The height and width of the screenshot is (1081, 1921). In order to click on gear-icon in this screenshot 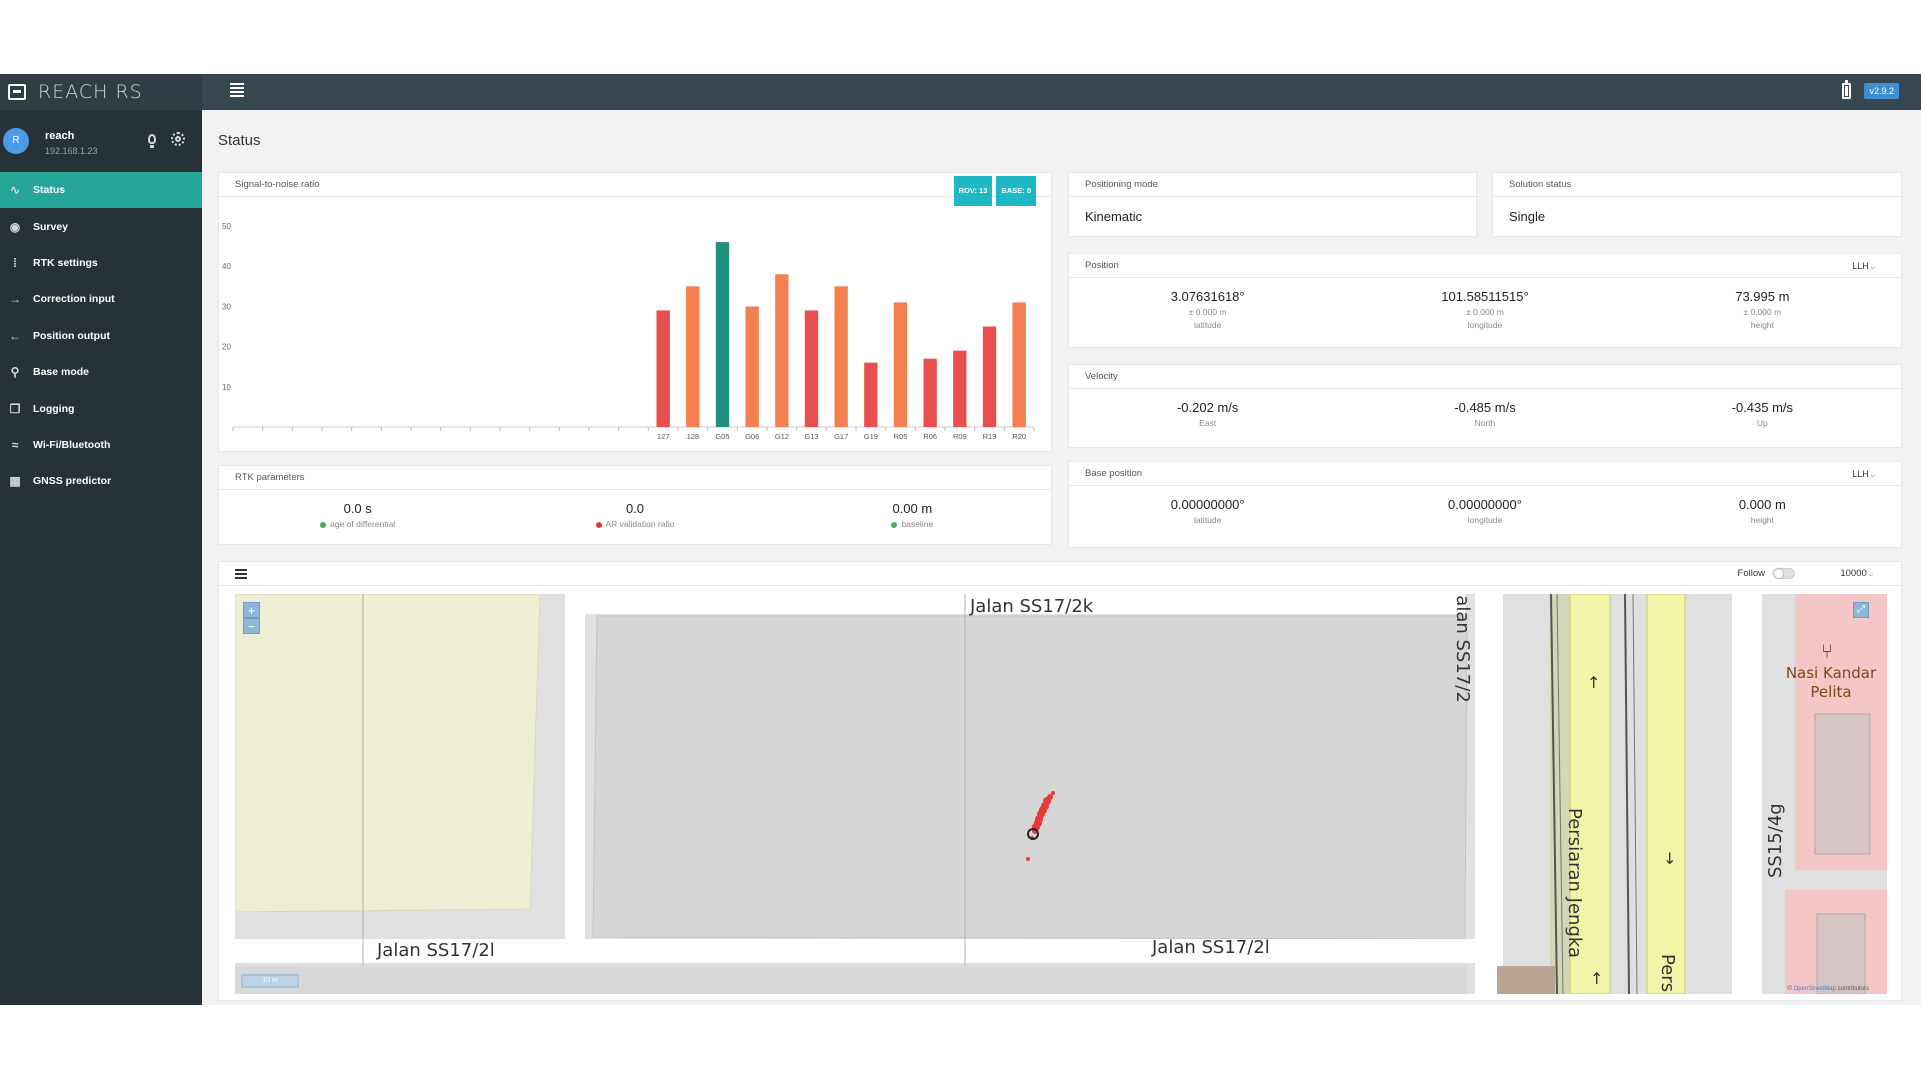, I will do `click(178, 139)`.